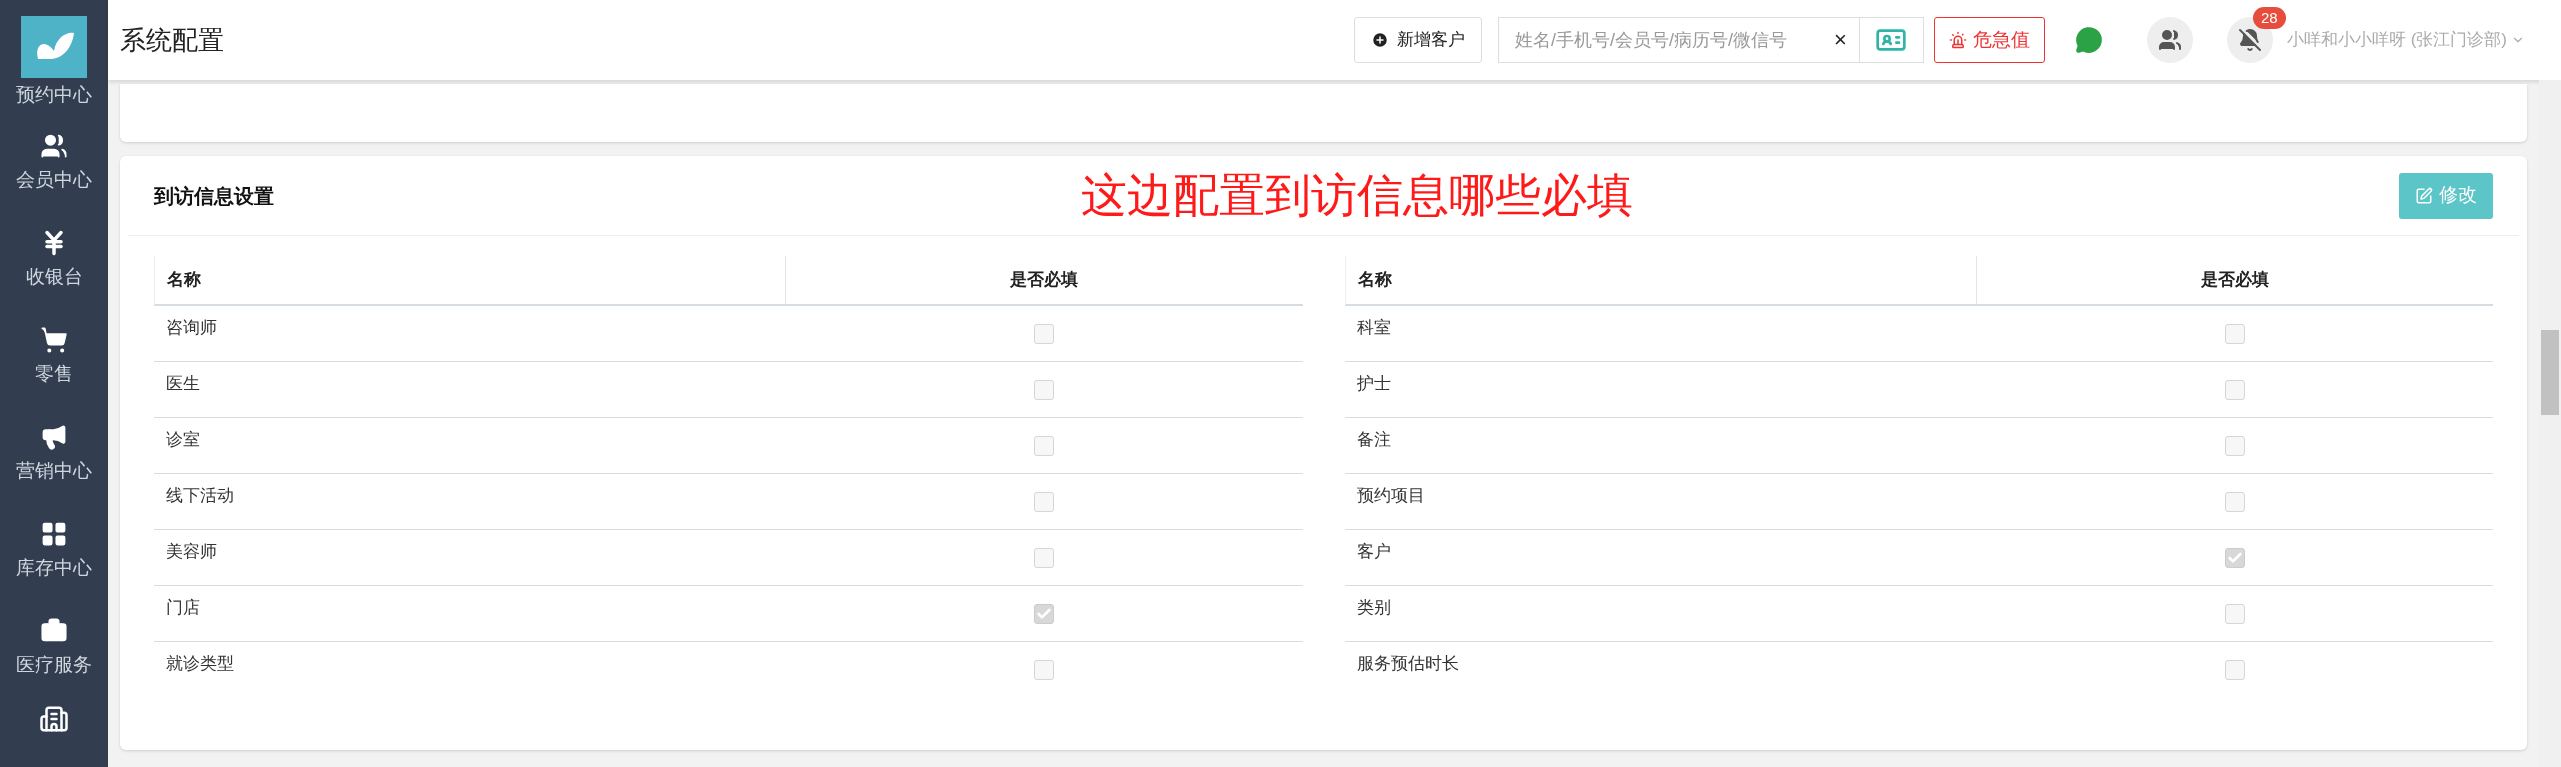 The image size is (2561, 767). Describe the element at coordinates (1373, 439) in the screenshot. I see `table-cell-text: 备注` at that location.